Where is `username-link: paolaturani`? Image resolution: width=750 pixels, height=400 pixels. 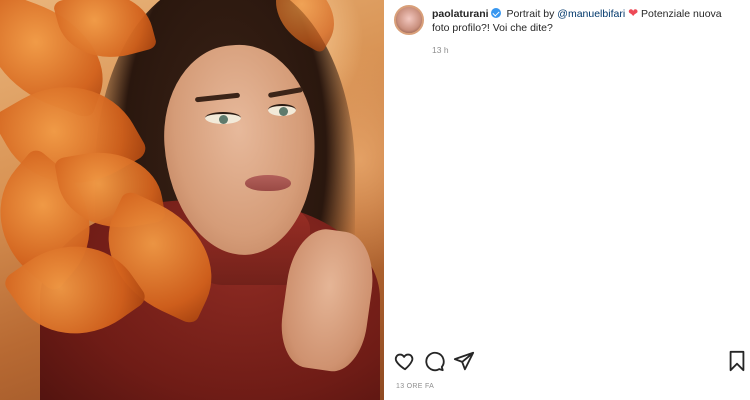 username-link: paolaturani is located at coordinates (460, 14).